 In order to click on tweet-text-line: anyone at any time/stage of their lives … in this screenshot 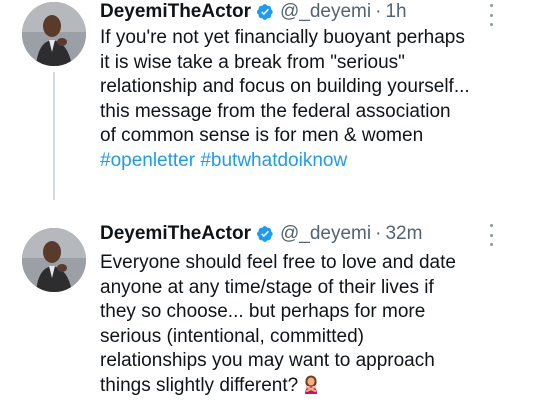, I will do `click(267, 287)`.